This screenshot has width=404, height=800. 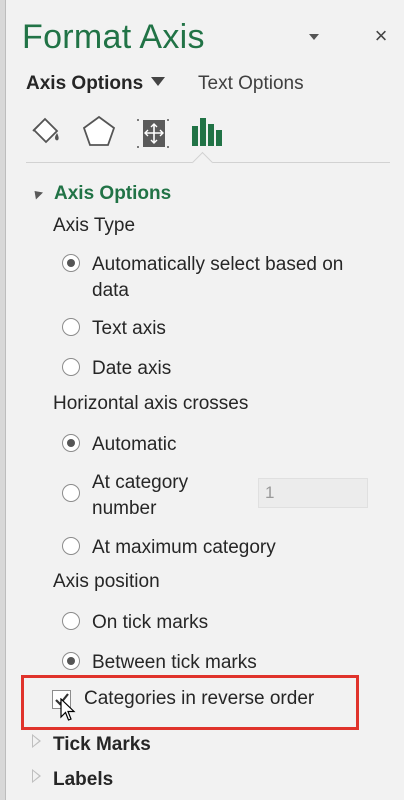 What do you see at coordinates (140, 482) in the screenshot?
I see `radio-at-category-line1: At category` at bounding box center [140, 482].